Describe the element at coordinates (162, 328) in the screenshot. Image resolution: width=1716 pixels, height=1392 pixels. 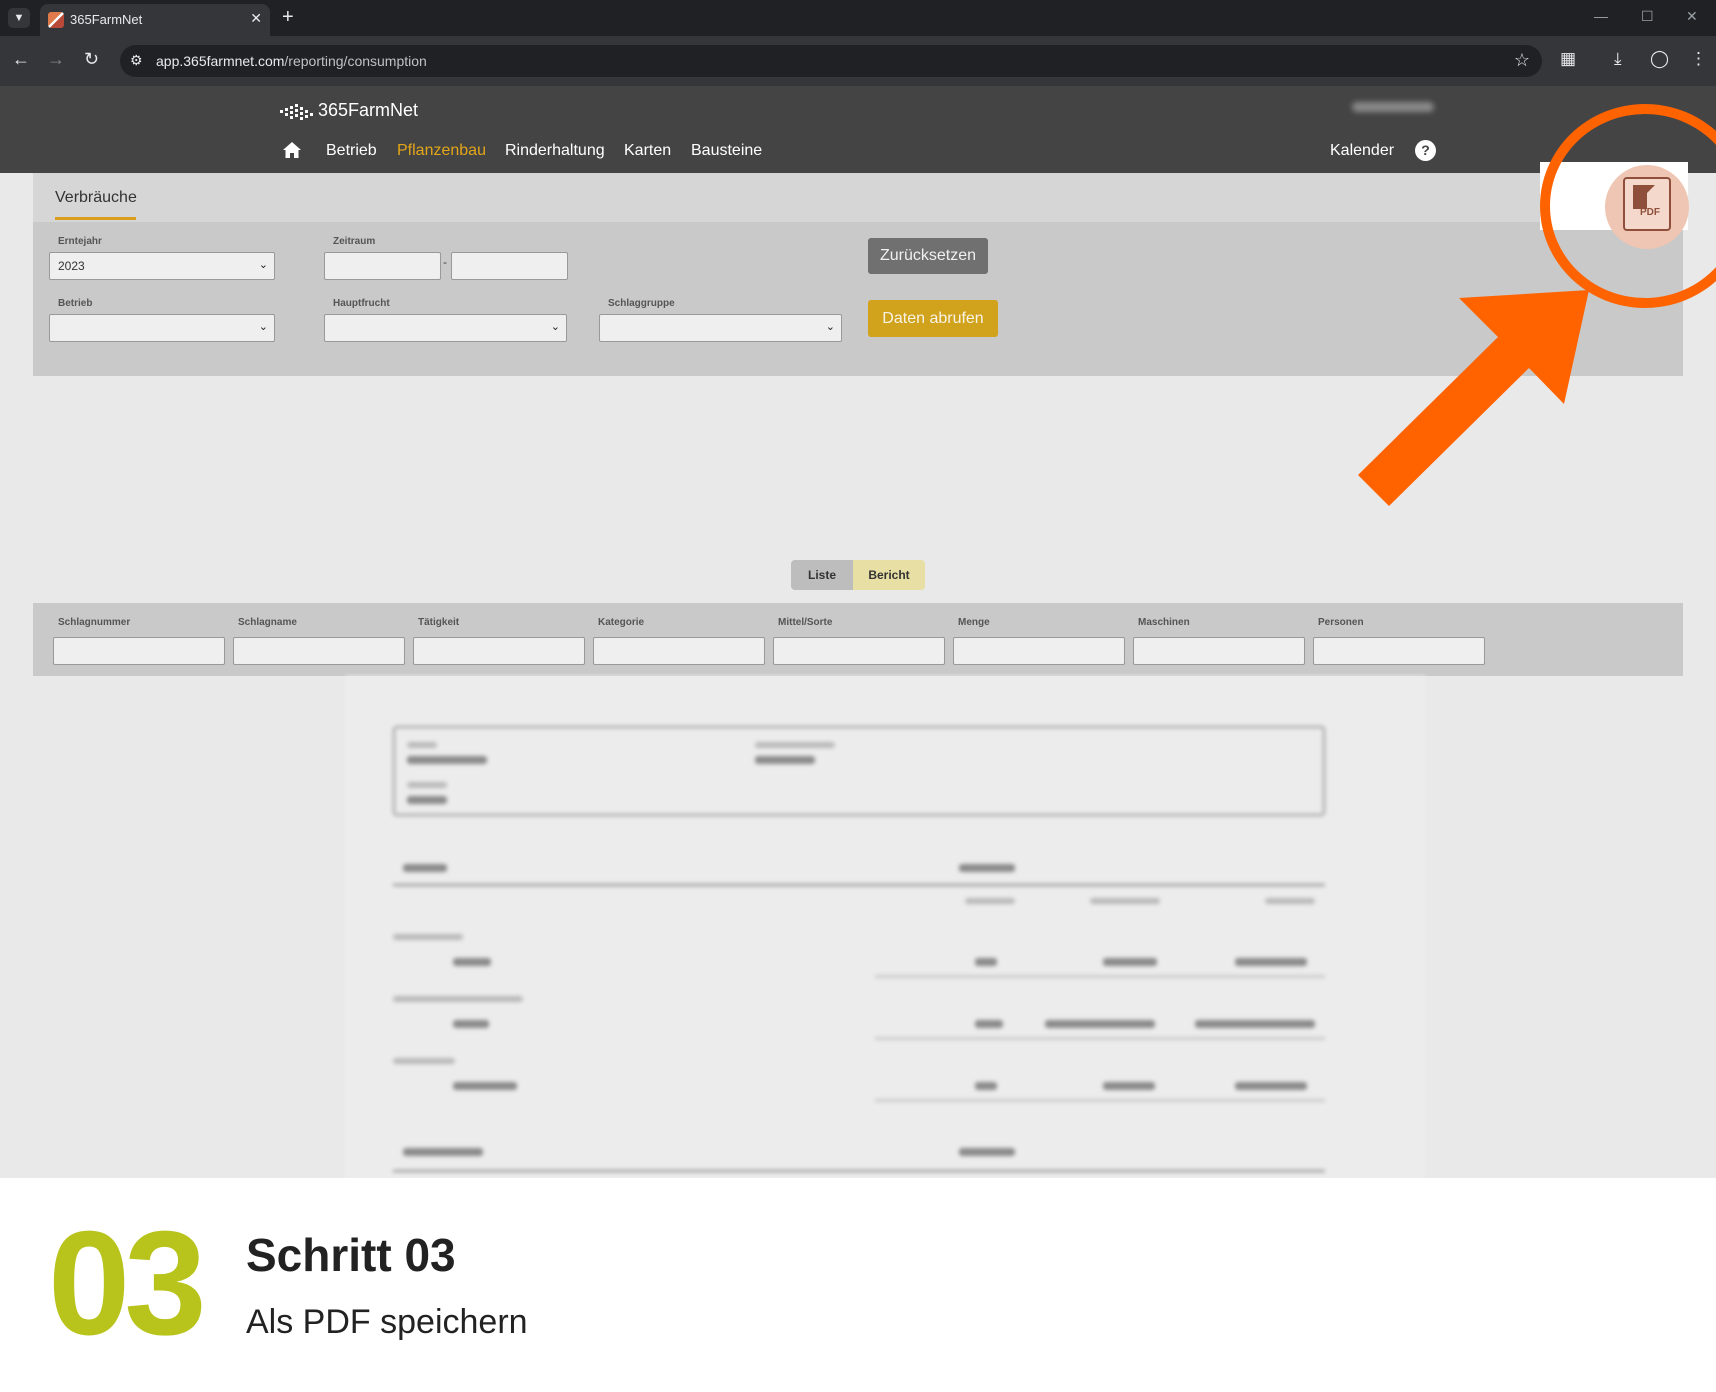
I see `betrieb-select: ⌄` at that location.